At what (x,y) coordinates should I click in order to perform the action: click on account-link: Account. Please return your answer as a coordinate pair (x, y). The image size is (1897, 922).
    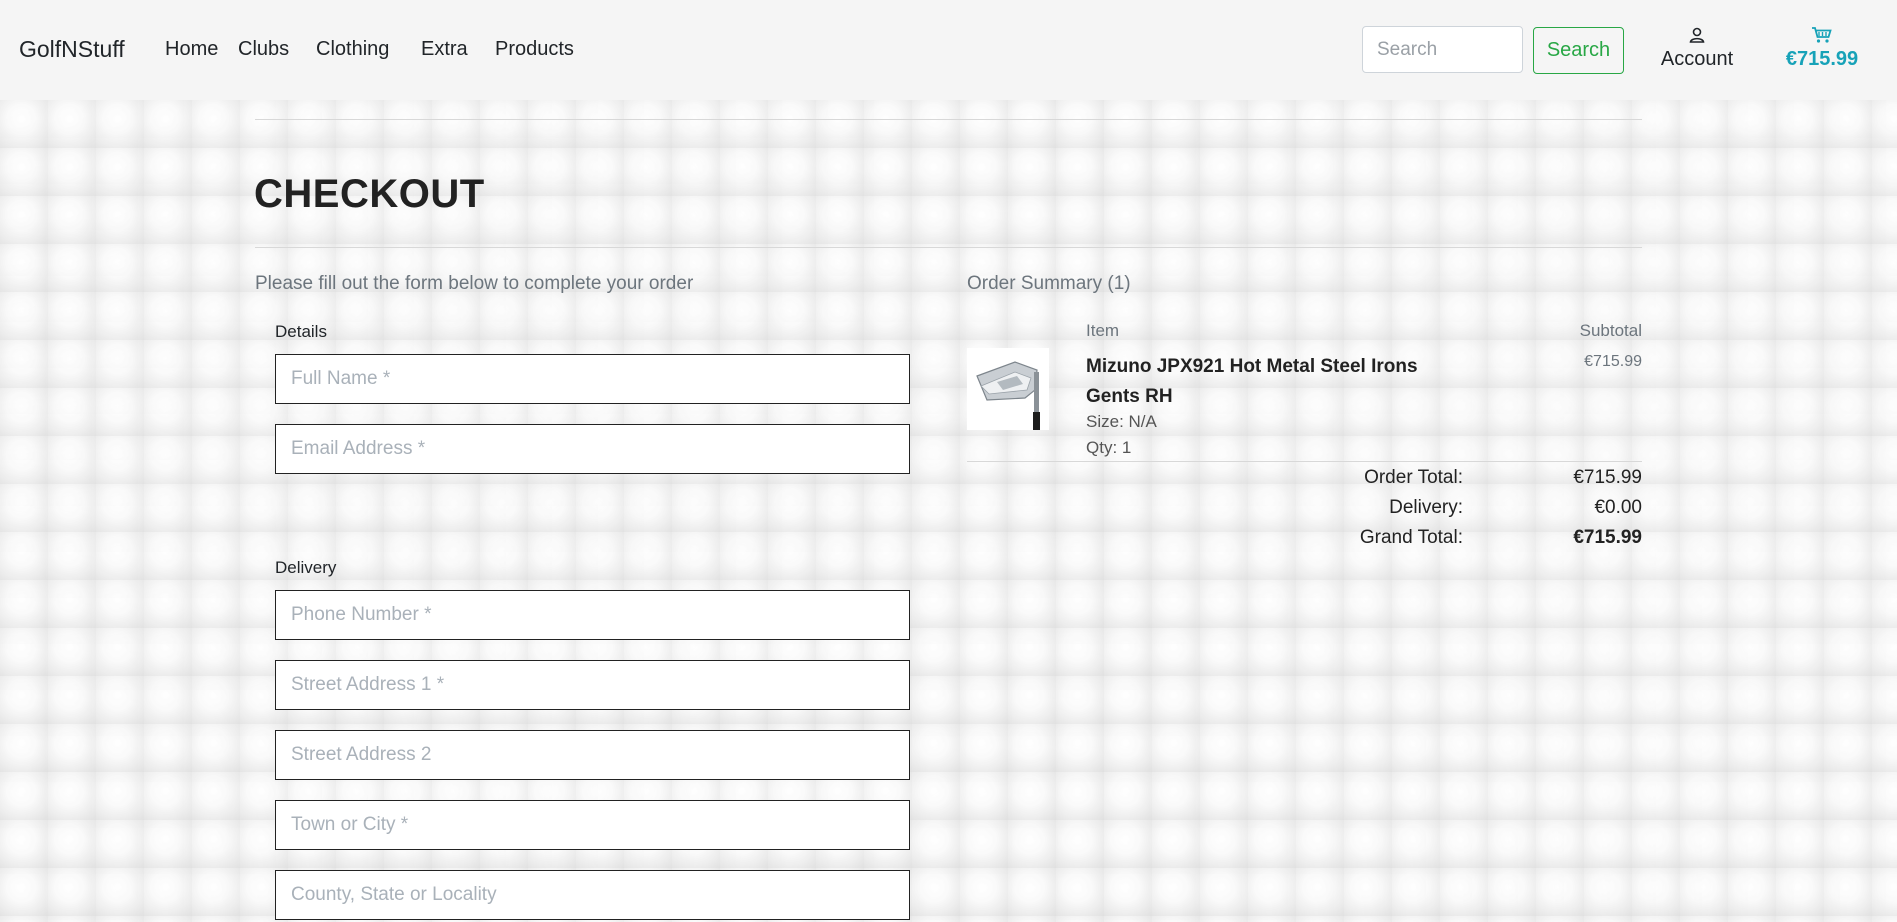
    Looking at the image, I should click on (1697, 48).